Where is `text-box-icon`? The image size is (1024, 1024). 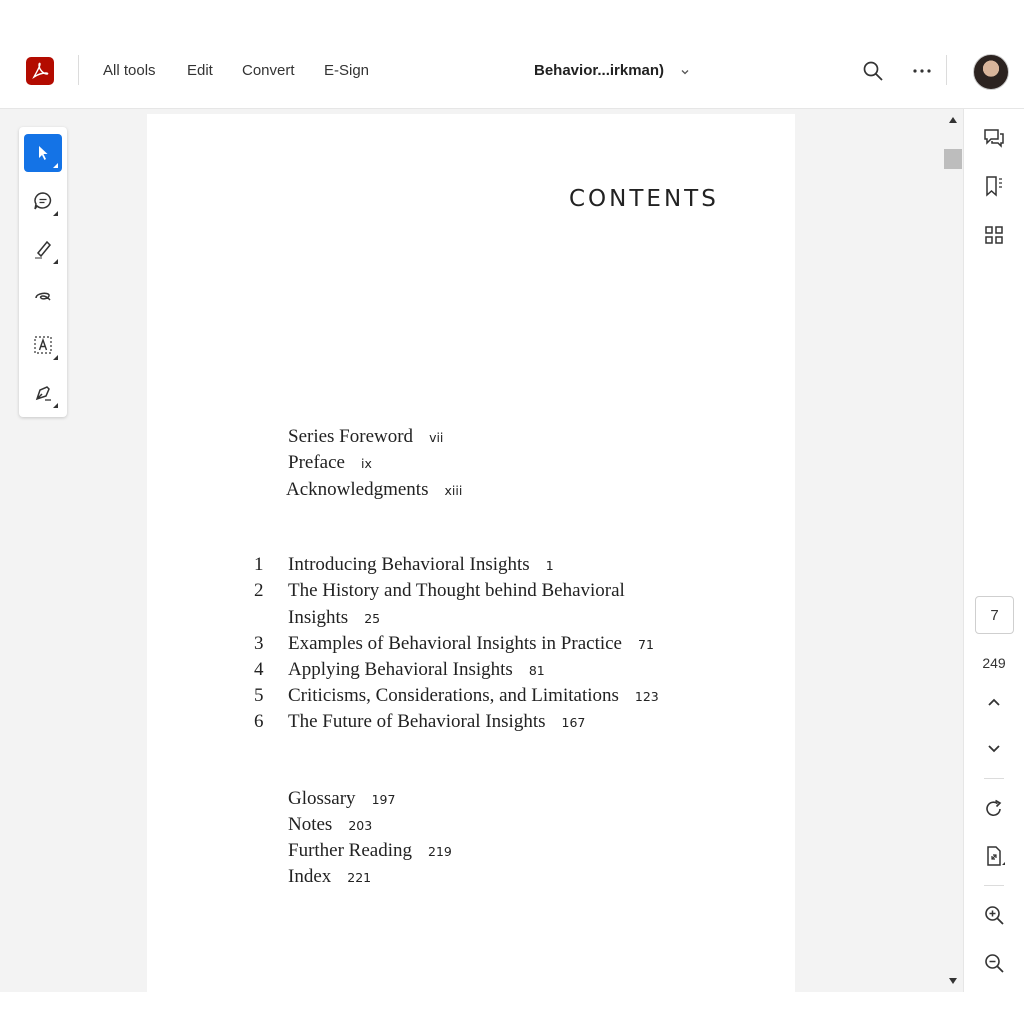 text-box-icon is located at coordinates (43, 345).